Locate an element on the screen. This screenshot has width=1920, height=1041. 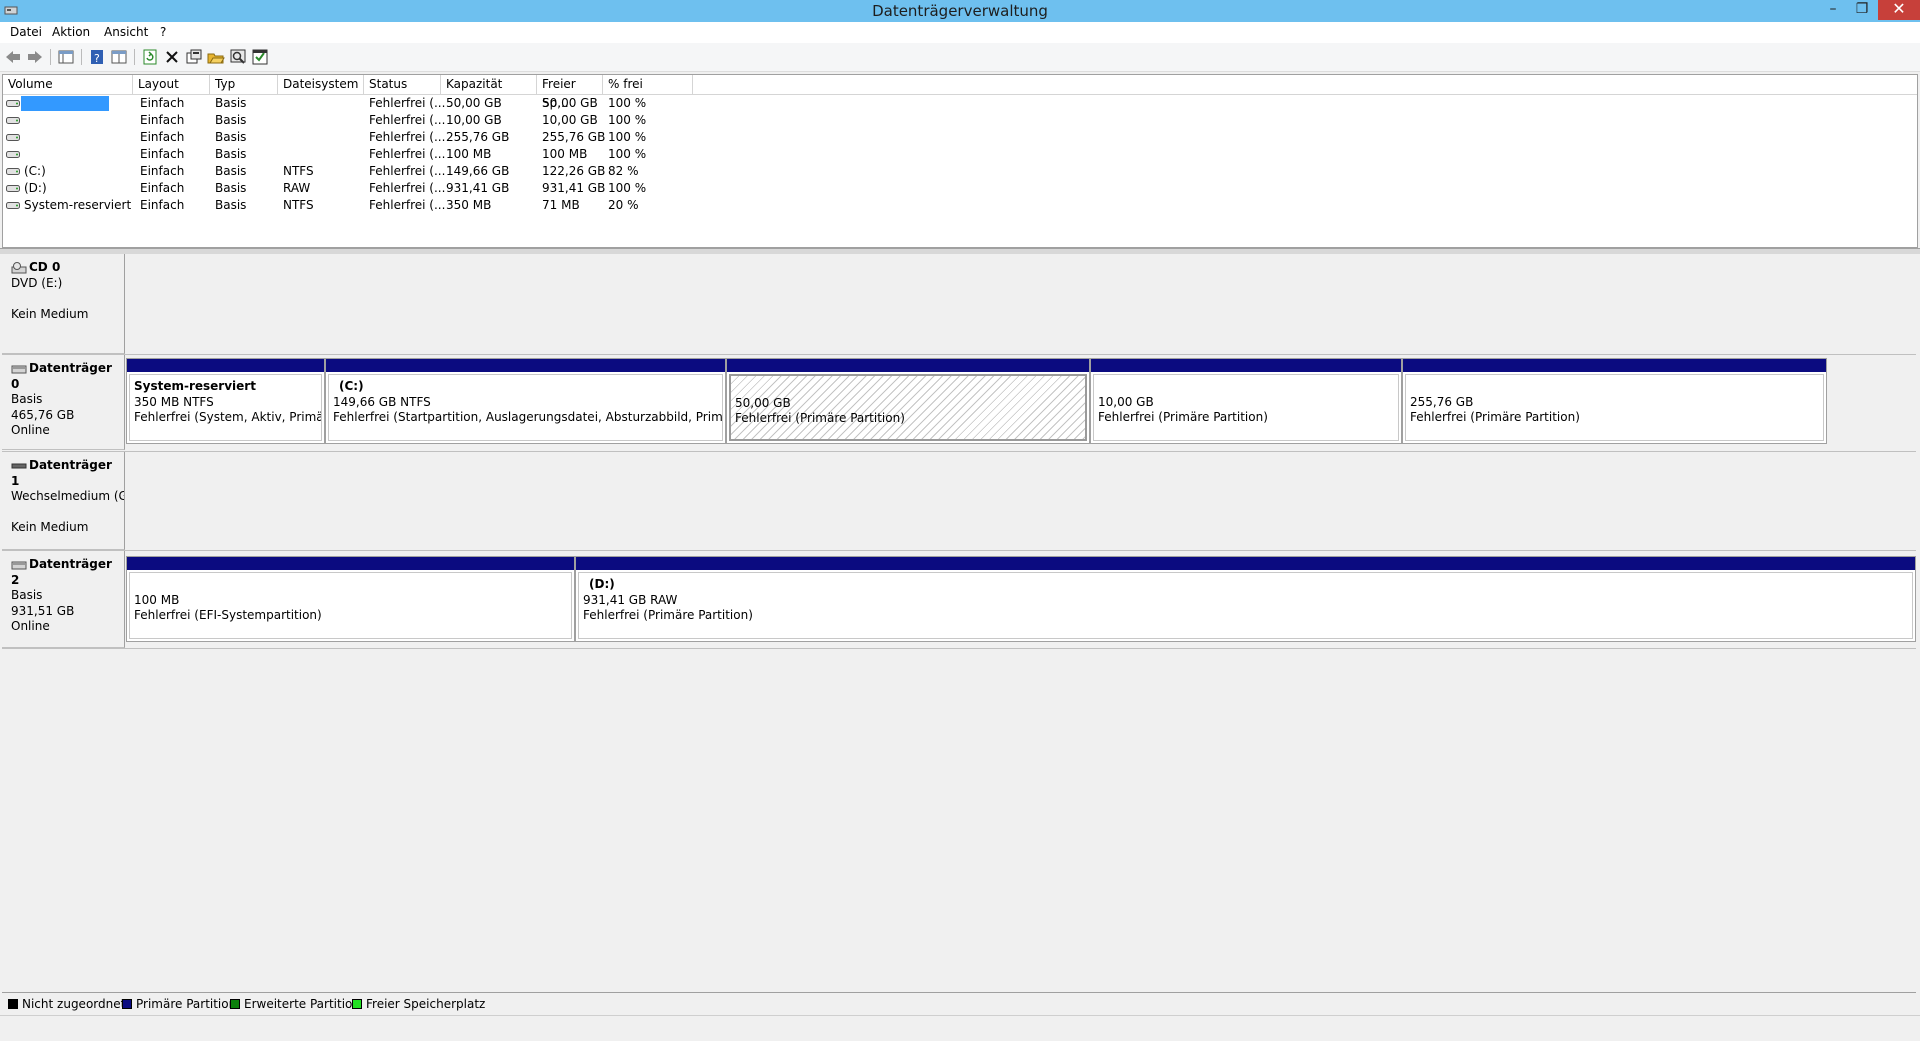
legend-item-primaere-partition: Primäre Partition is located at coordinates (179, 1004).